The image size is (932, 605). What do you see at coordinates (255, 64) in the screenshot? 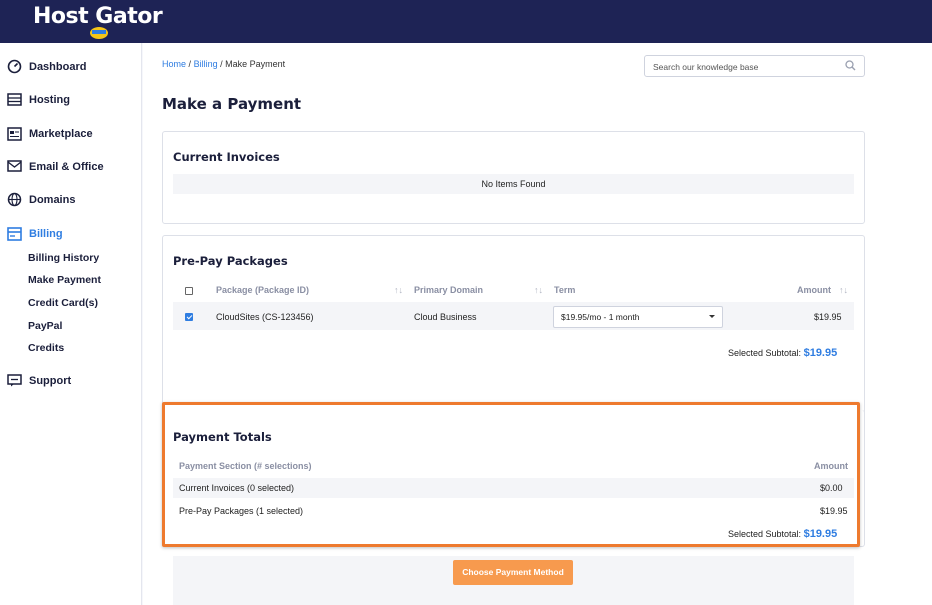
I see `breadcrumb-current: Make Payment` at bounding box center [255, 64].